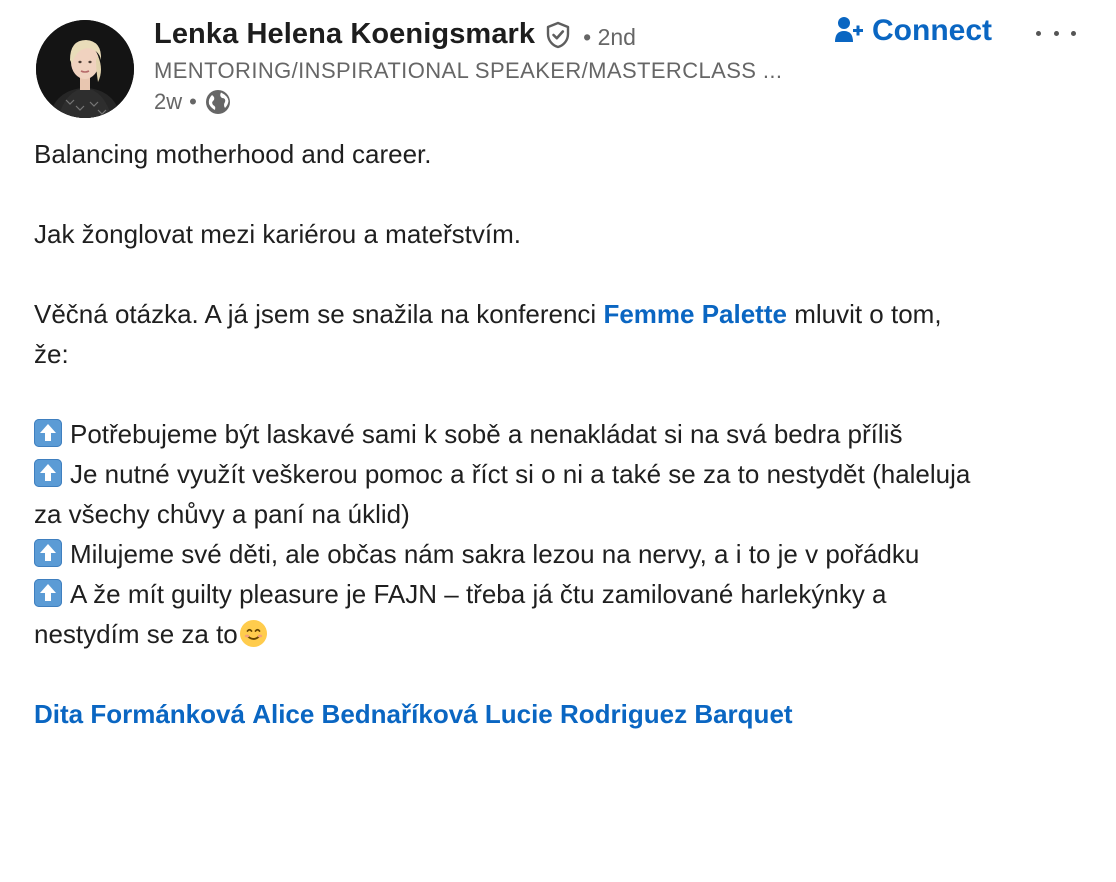 The height and width of the screenshot is (882, 1116). What do you see at coordinates (344, 34) in the screenshot?
I see `author-name: Lenka Helena Koenigsmark` at bounding box center [344, 34].